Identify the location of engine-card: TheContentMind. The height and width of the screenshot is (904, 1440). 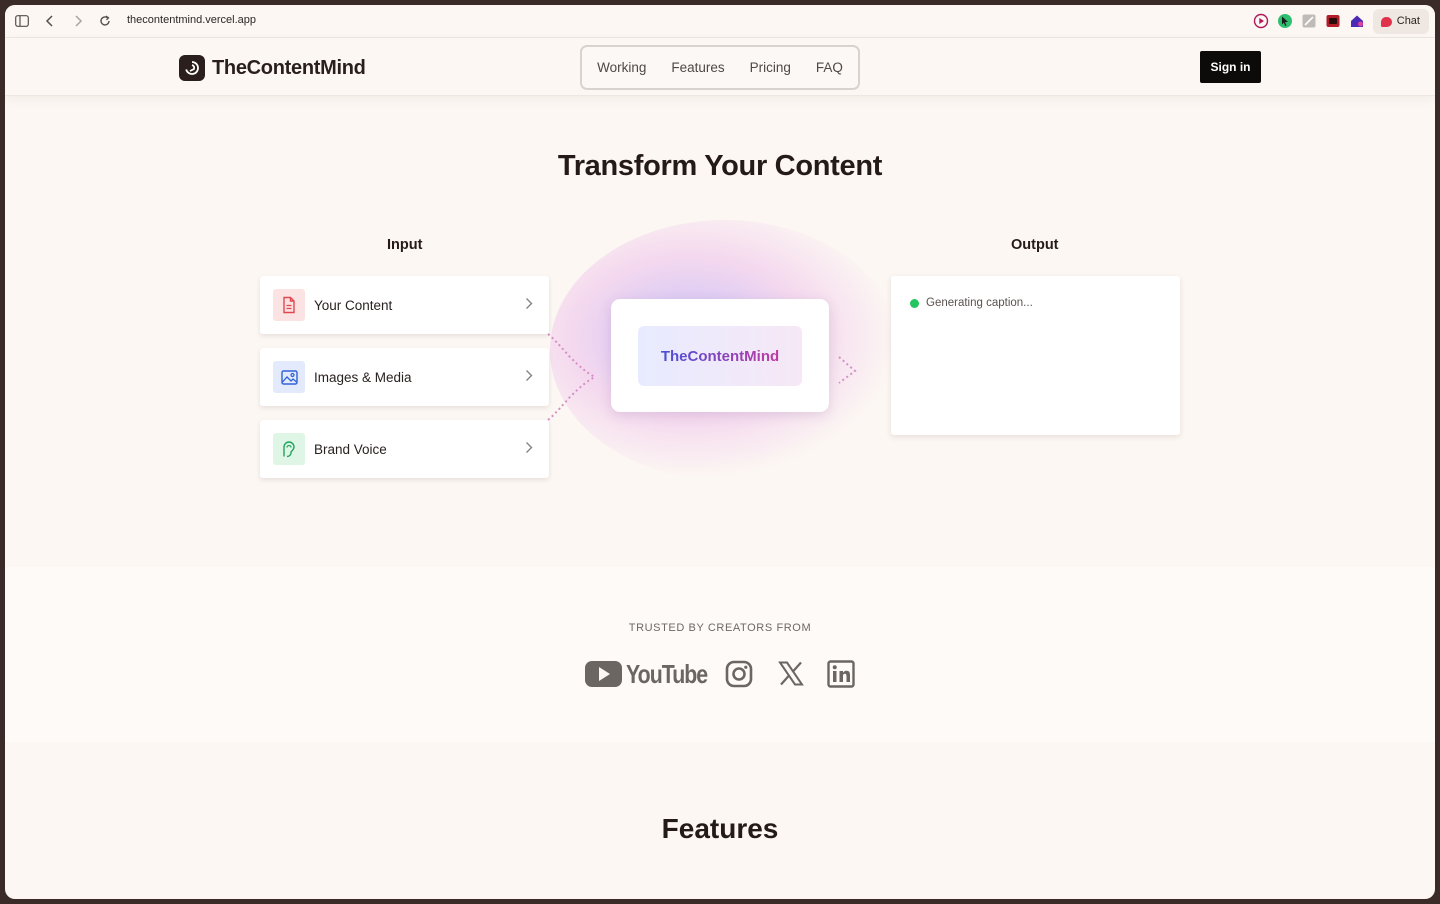
(720, 355).